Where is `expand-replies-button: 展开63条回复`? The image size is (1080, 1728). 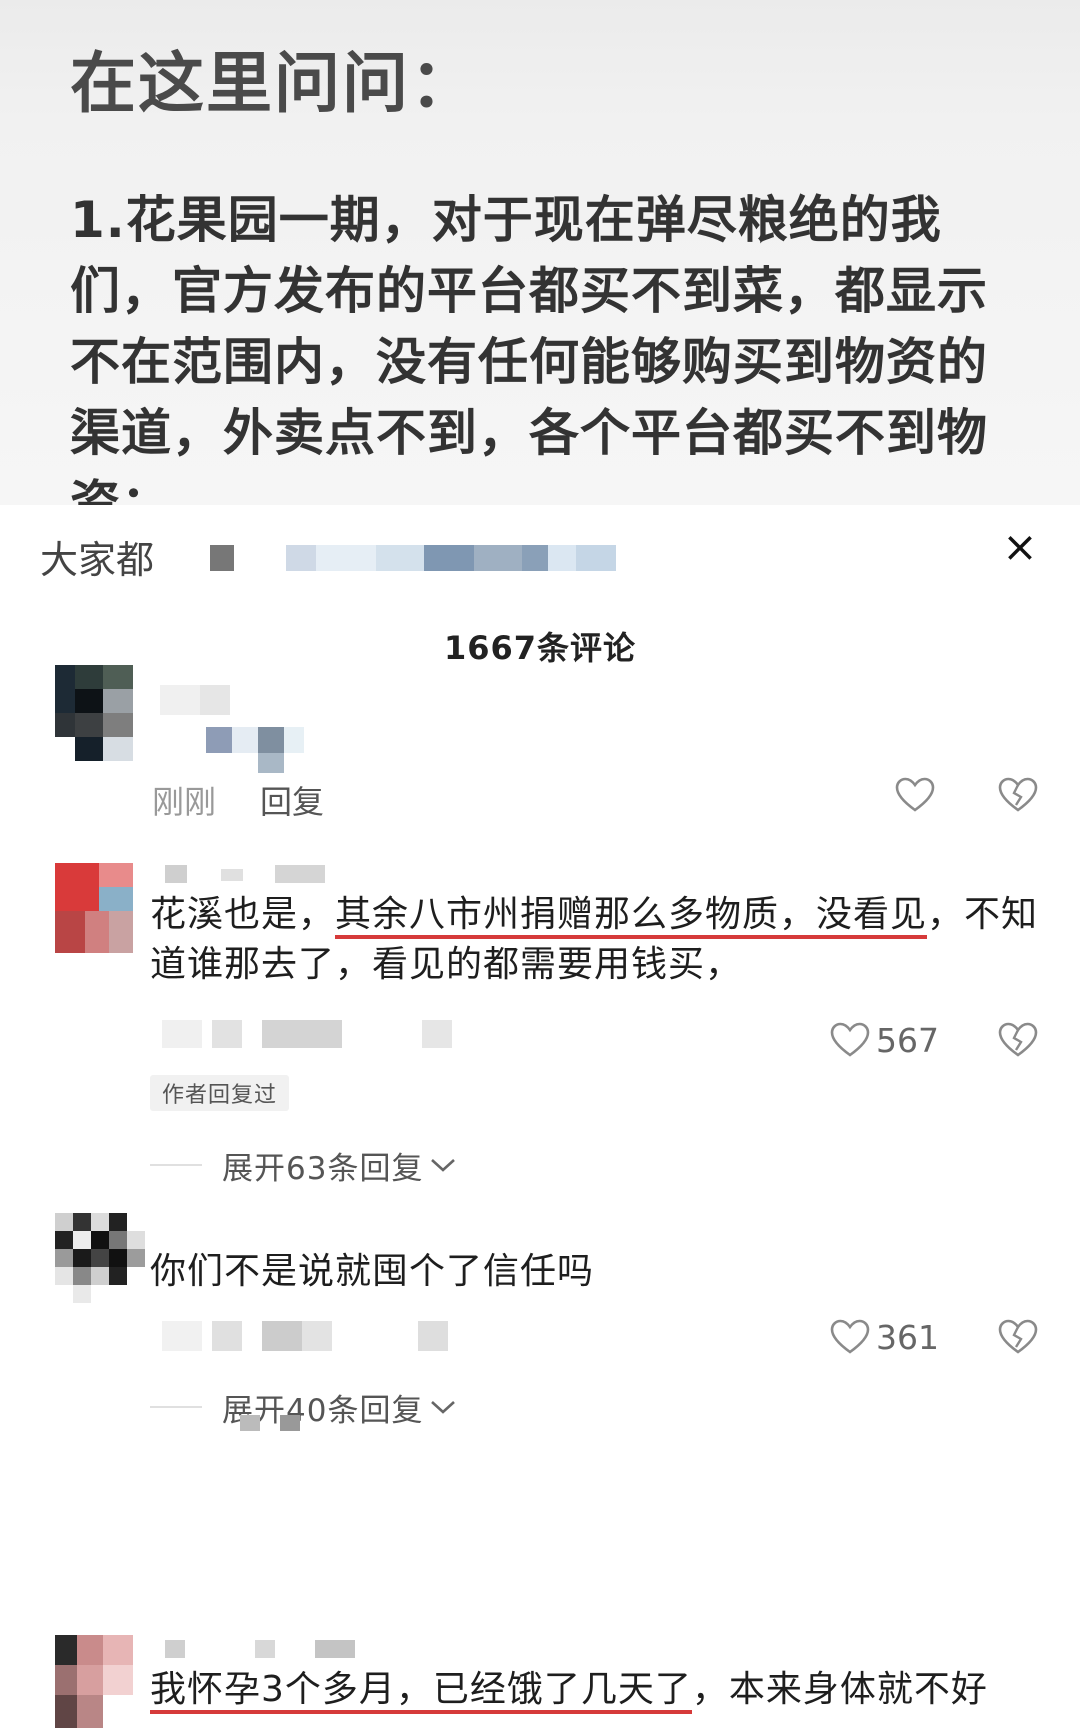 expand-replies-button: 展开63条回复 is located at coordinates (303, 1166).